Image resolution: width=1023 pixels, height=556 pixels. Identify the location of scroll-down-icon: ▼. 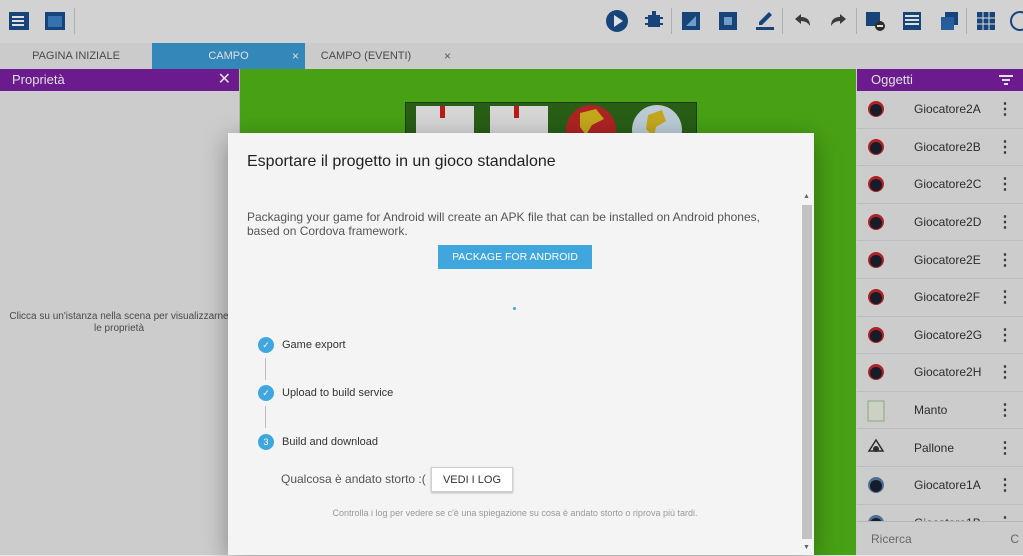
(806, 547).